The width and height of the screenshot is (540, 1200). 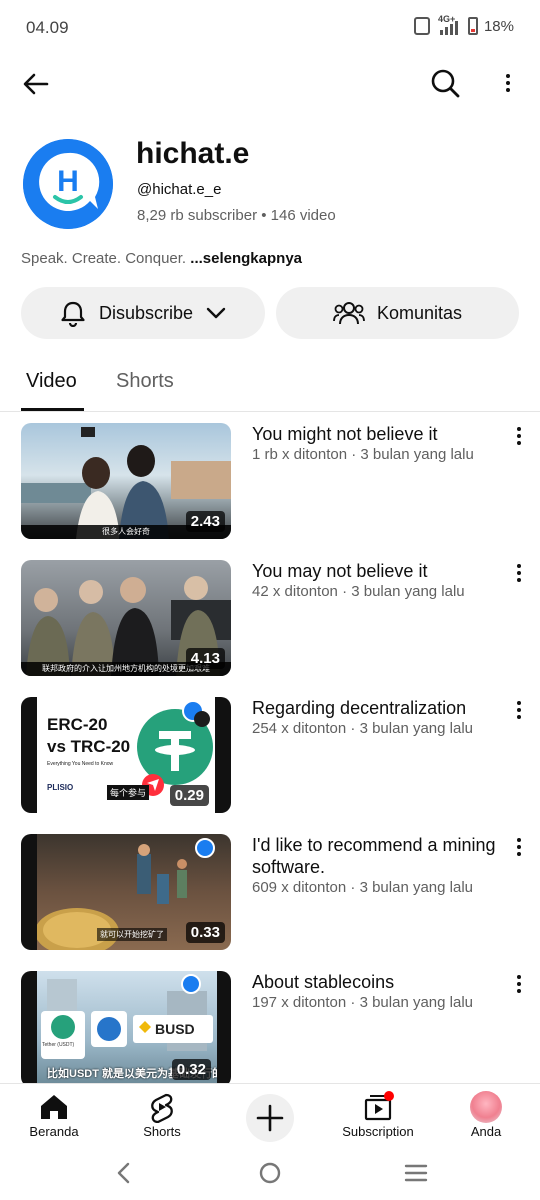 What do you see at coordinates (126, 892) in the screenshot?
I see `video-thumbnail: 就可以开始挖矿了 0.33` at bounding box center [126, 892].